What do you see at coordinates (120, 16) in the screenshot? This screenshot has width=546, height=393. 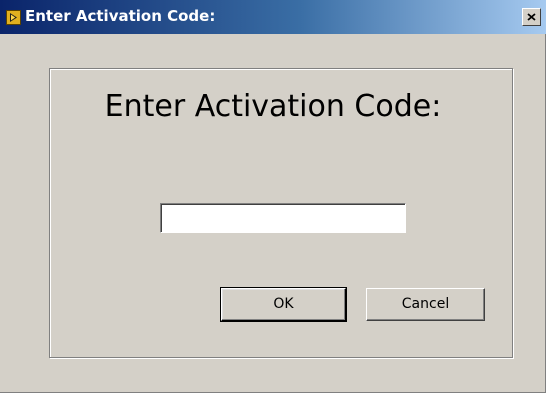 I see `window-title: Enter Activation Code:` at bounding box center [120, 16].